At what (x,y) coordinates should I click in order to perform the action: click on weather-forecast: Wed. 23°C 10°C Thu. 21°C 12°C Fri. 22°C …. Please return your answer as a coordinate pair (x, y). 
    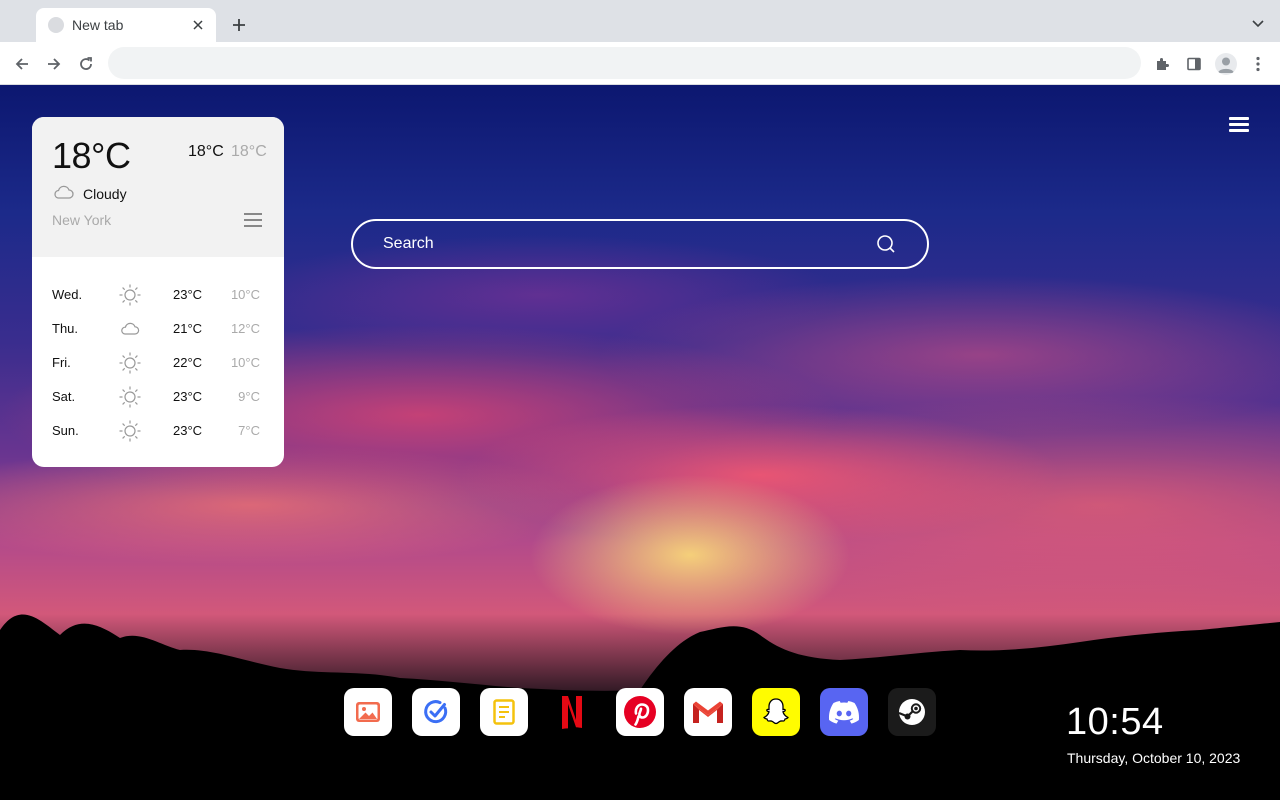
    Looking at the image, I should click on (158, 362).